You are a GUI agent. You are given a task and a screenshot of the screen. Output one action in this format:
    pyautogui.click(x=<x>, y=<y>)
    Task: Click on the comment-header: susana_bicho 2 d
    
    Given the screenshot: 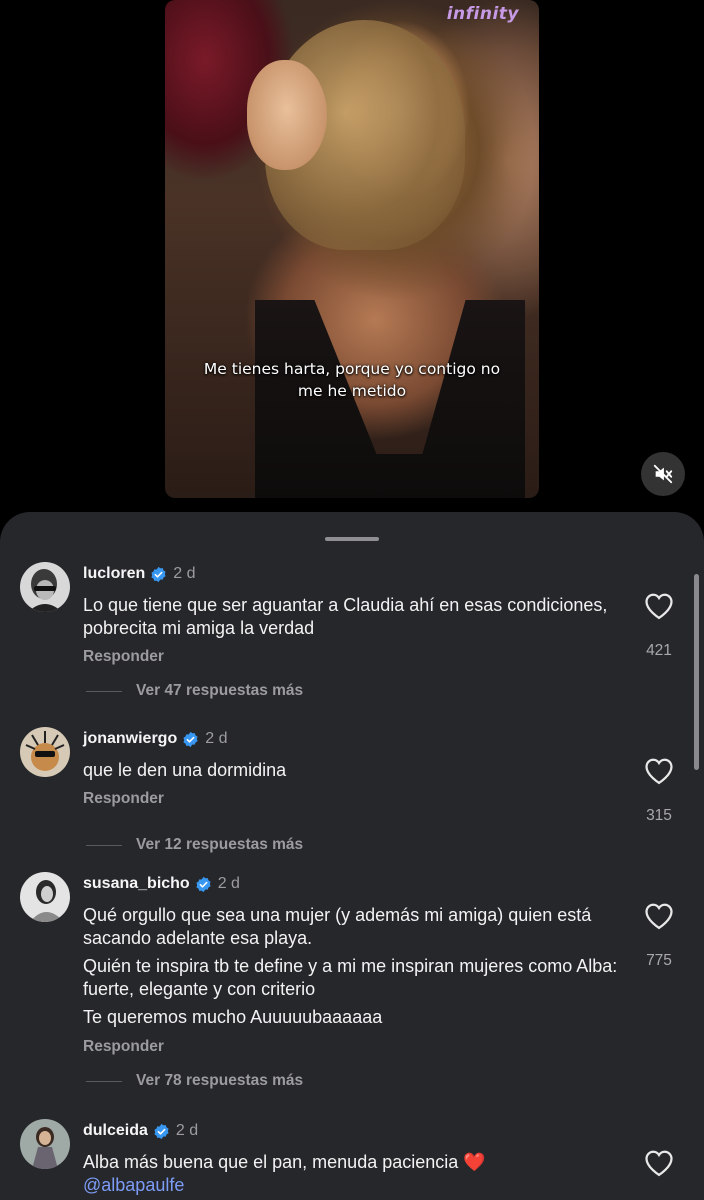 What is the action you would take?
    pyautogui.click(x=161, y=884)
    